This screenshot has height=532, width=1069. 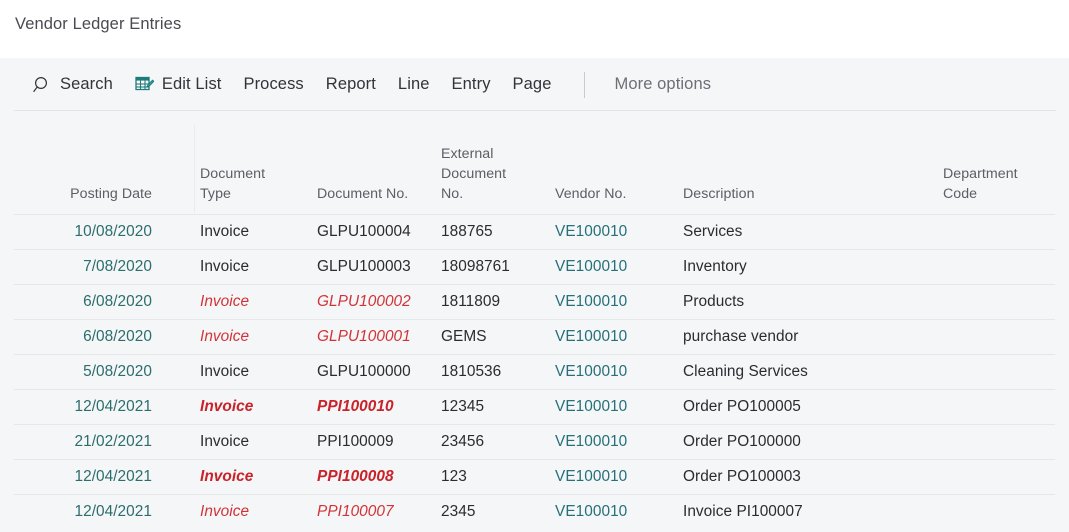 I want to click on entry-label: Entry, so click(x=471, y=84).